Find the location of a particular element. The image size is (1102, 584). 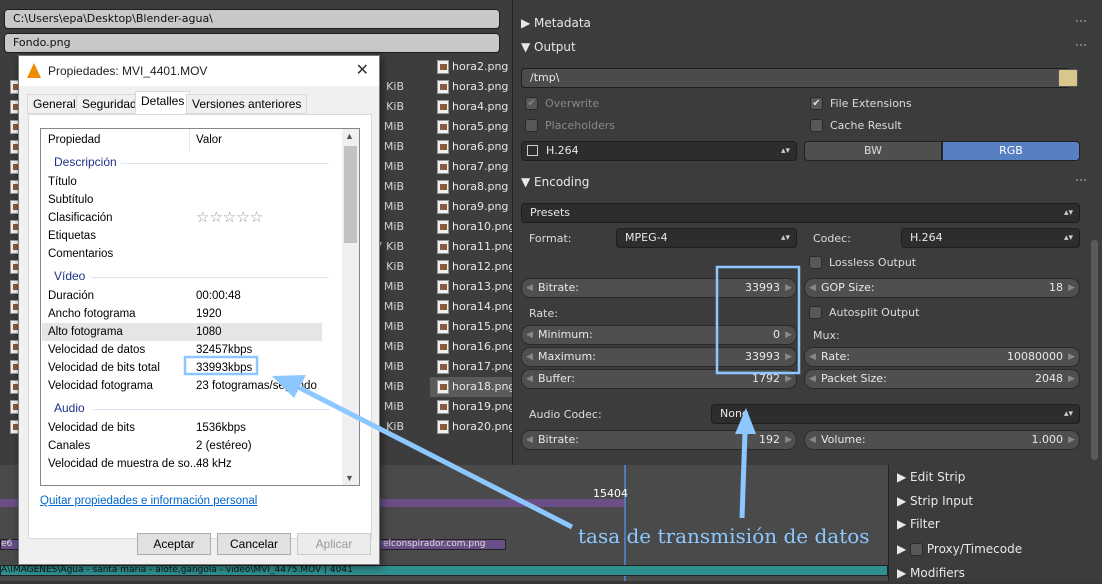

bitrate-label: Bitrate: is located at coordinates (558, 287).